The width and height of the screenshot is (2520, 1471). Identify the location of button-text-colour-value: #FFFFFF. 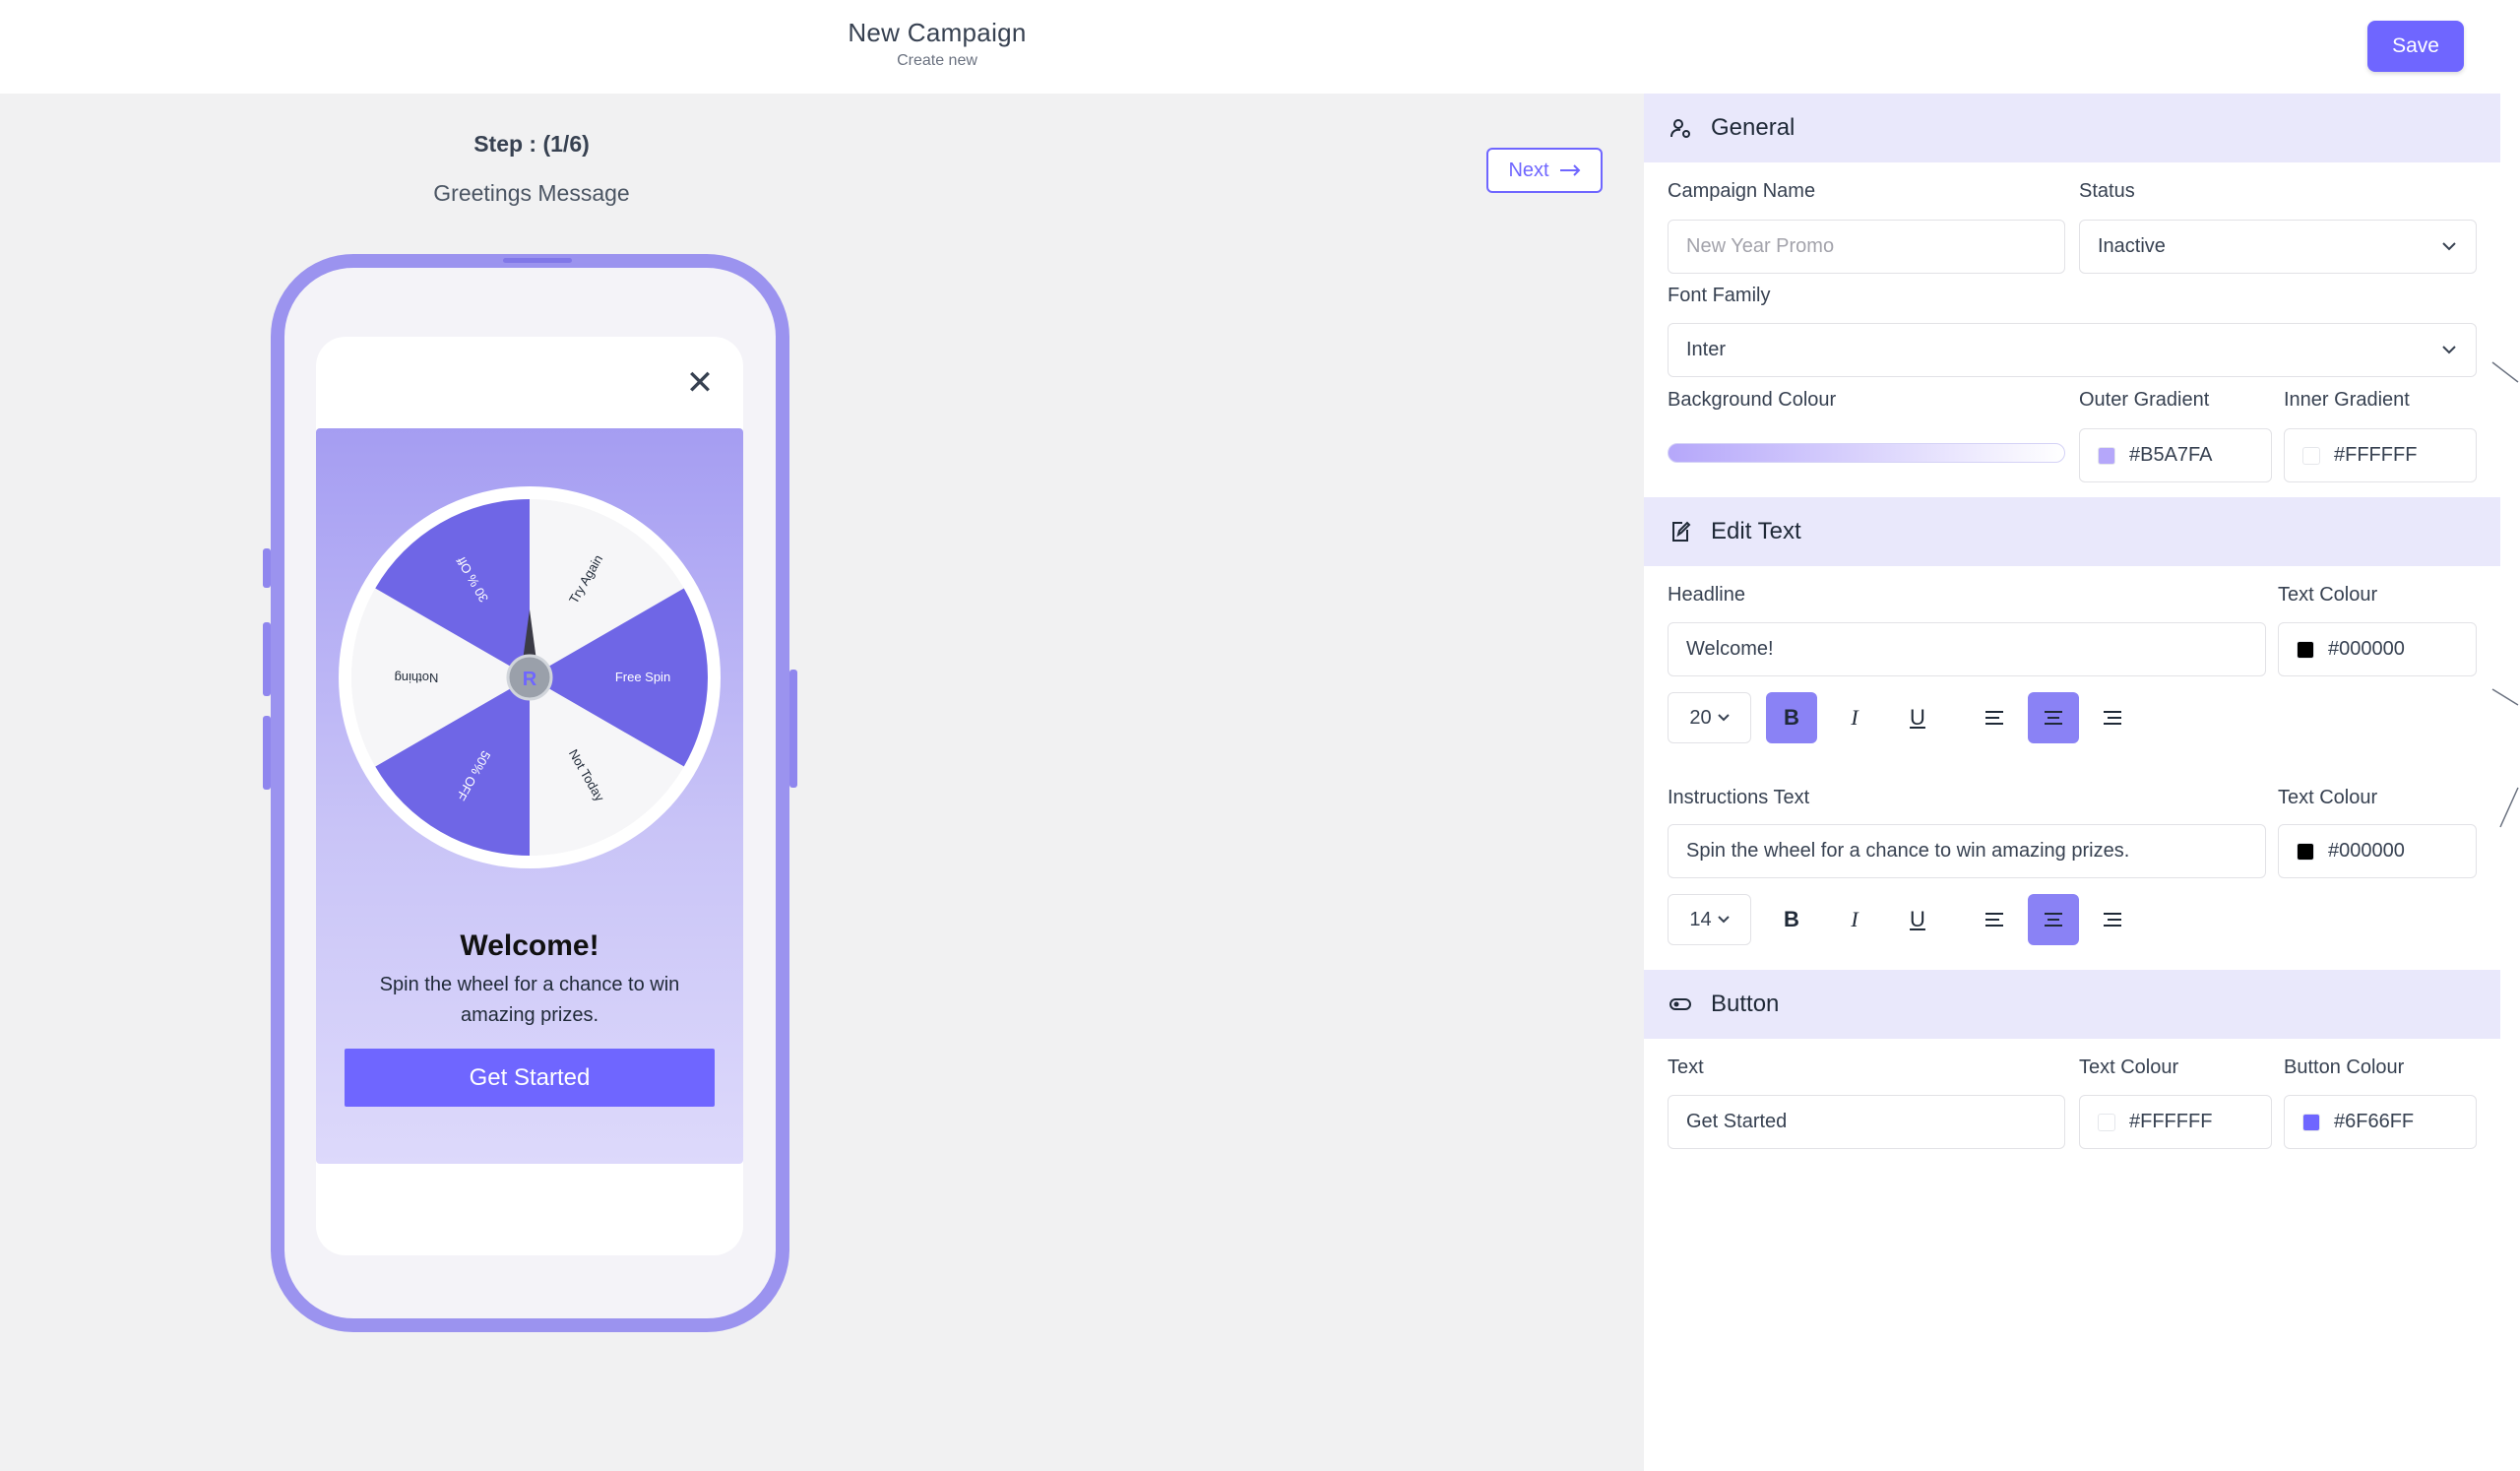
(2171, 1121).